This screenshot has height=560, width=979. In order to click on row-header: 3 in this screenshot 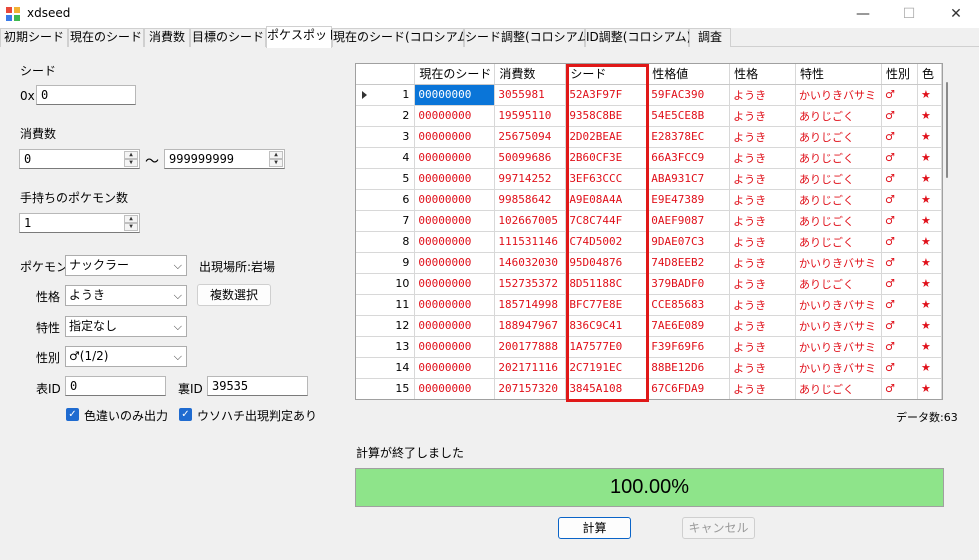, I will do `click(386, 137)`.